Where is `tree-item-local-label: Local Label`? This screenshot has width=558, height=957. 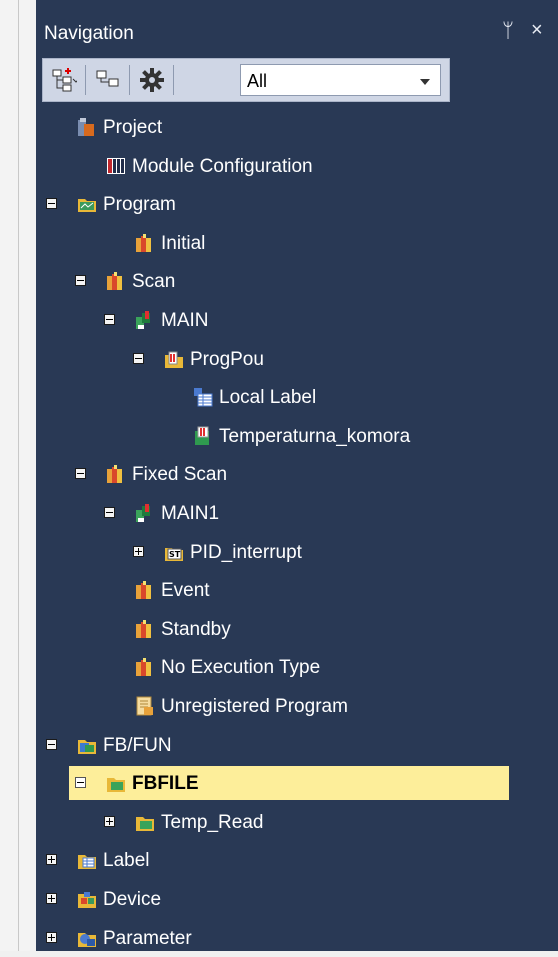
tree-item-local-label: Local Label is located at coordinates (297, 398).